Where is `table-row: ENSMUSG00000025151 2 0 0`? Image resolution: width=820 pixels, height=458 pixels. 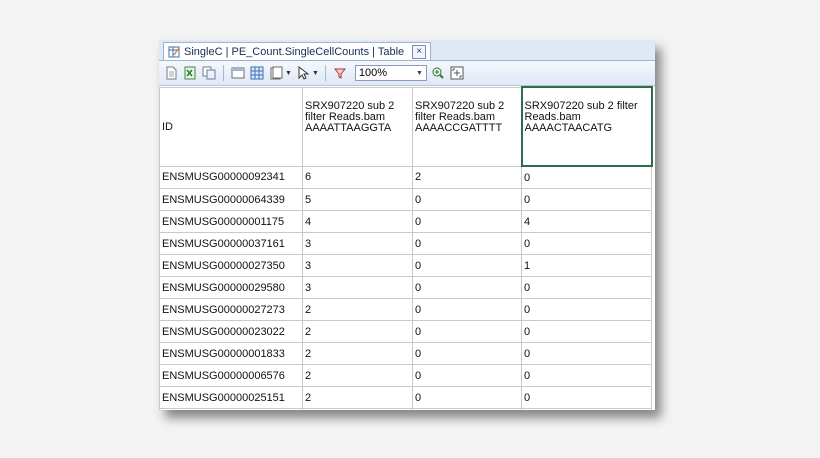
table-row: ENSMUSG00000025151 2 0 0 is located at coordinates (405, 397).